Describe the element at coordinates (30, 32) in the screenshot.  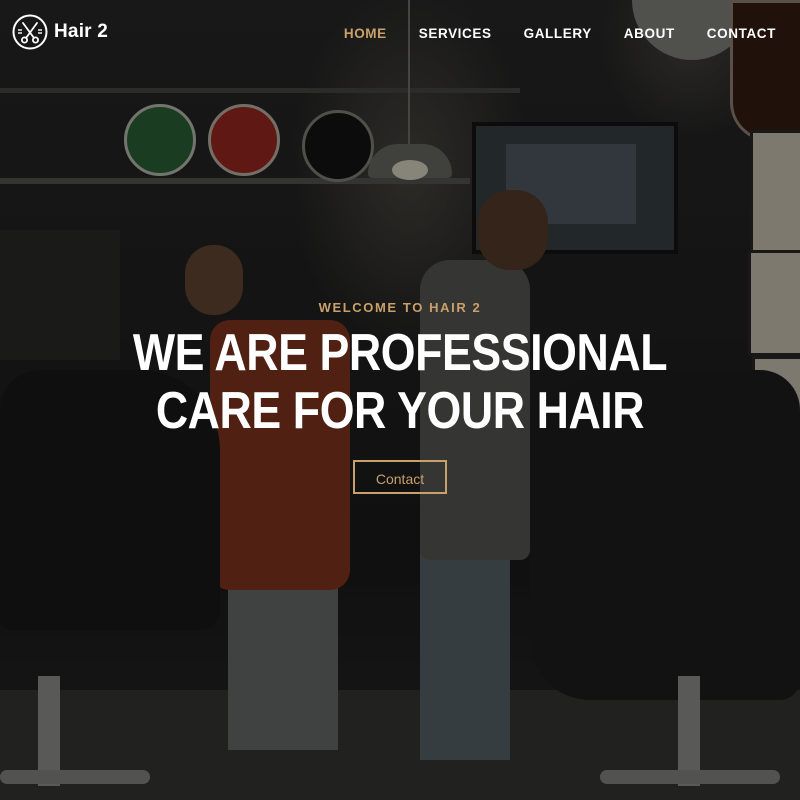
I see `scissors-comb-icon` at that location.